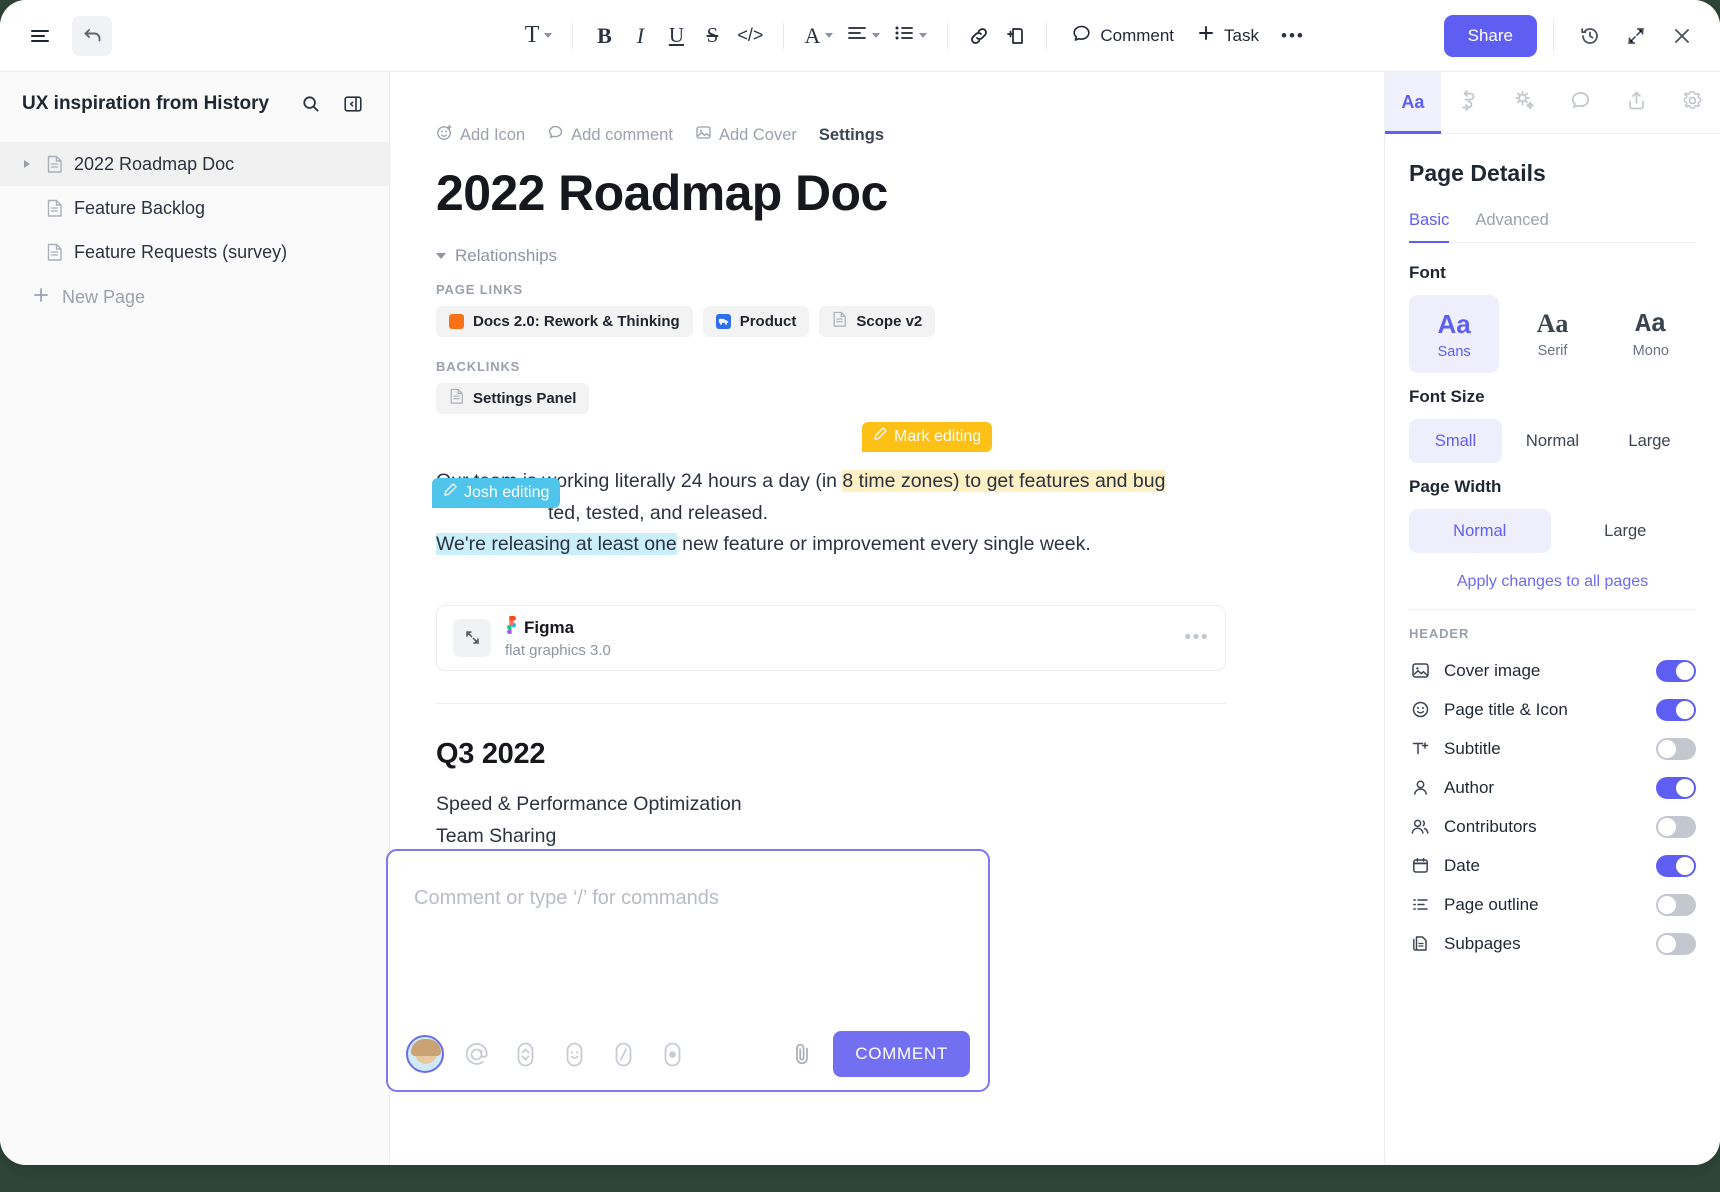 This screenshot has height=1192, width=1720. Describe the element at coordinates (604, 36) in the screenshot. I see `bold-button: B` at that location.